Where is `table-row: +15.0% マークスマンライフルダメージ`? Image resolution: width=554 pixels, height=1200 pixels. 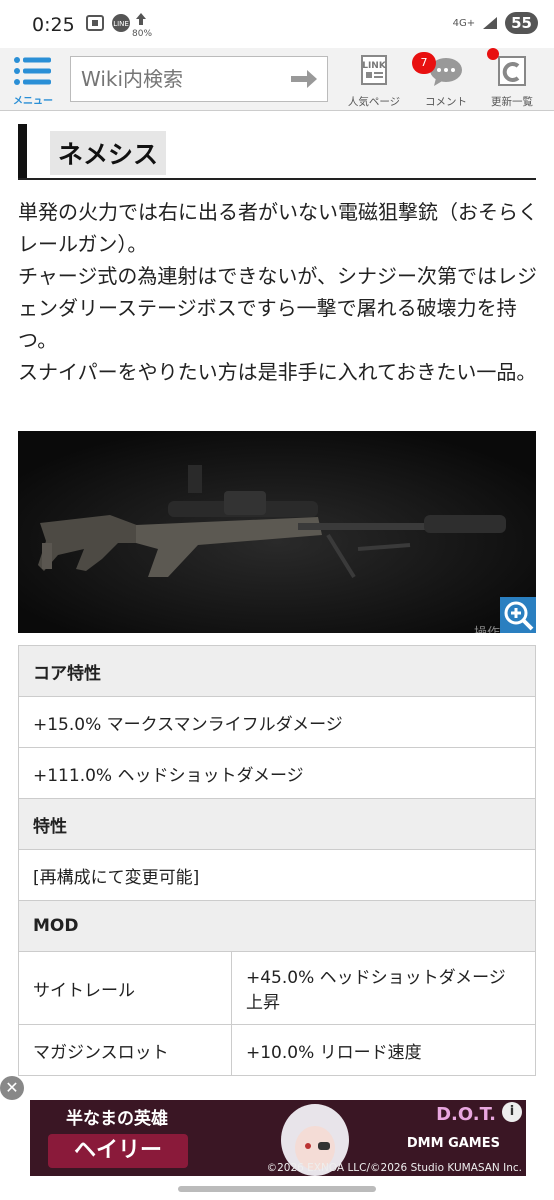
table-row: +15.0% マークスマンライフルダメージ is located at coordinates (277, 722).